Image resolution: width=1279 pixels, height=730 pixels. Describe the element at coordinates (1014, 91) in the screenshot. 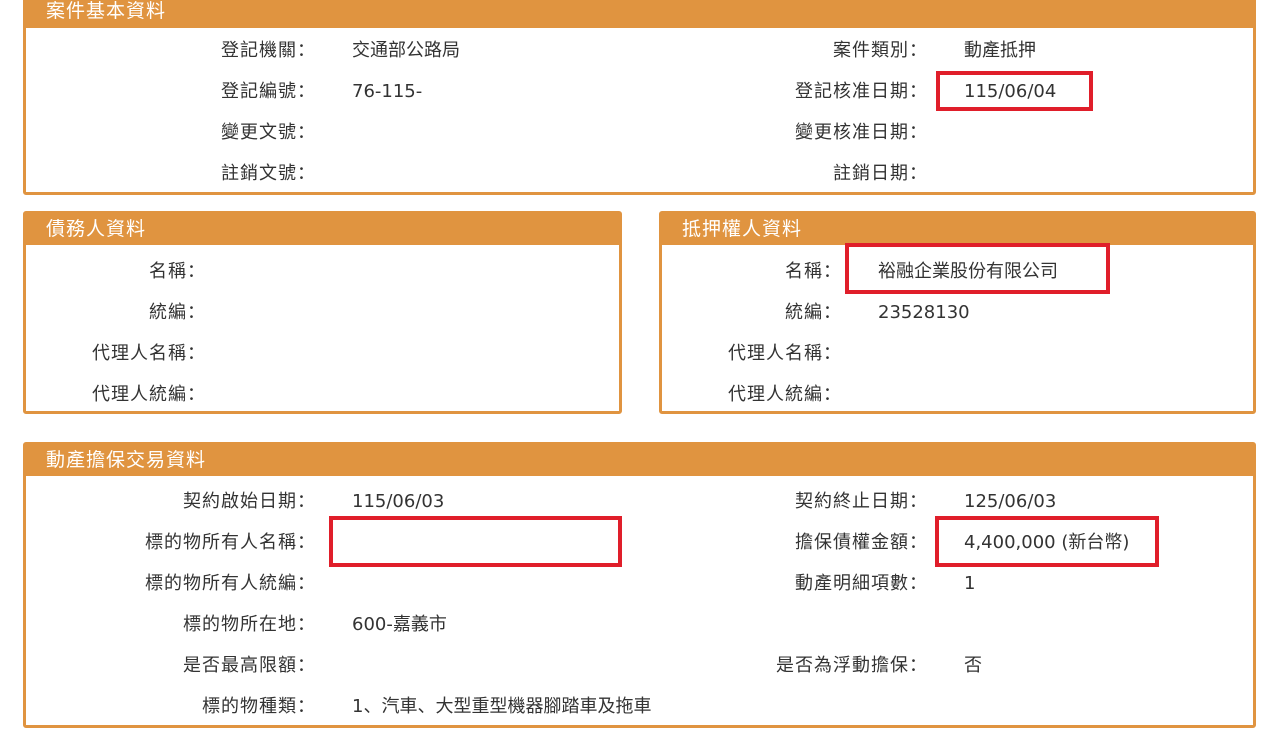

I see `highlight-approval-date` at that location.